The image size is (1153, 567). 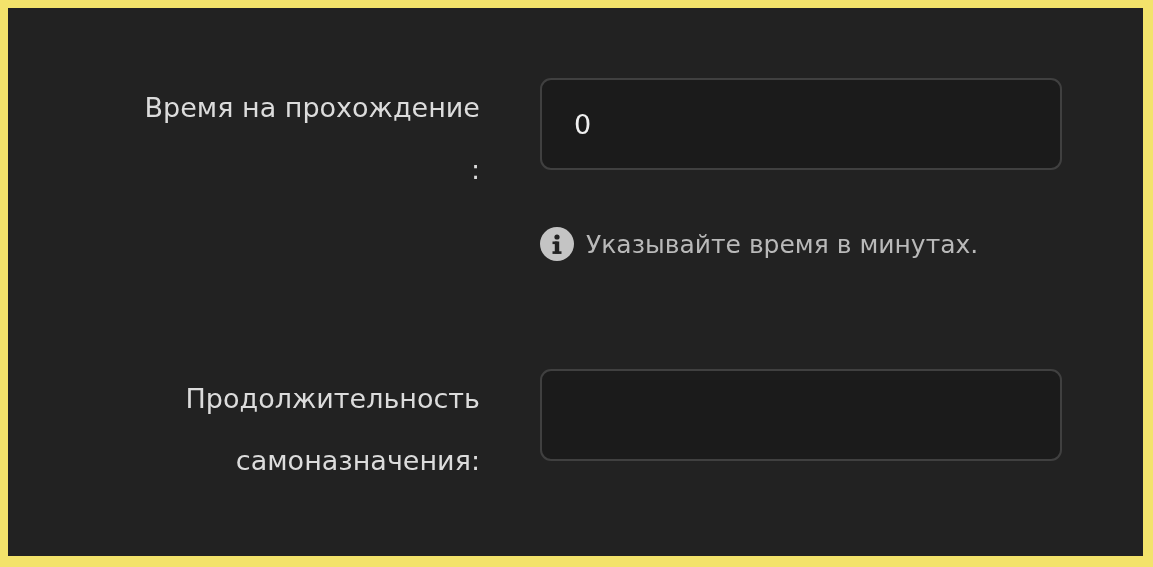 I want to click on input-field, so click(x=801, y=415).